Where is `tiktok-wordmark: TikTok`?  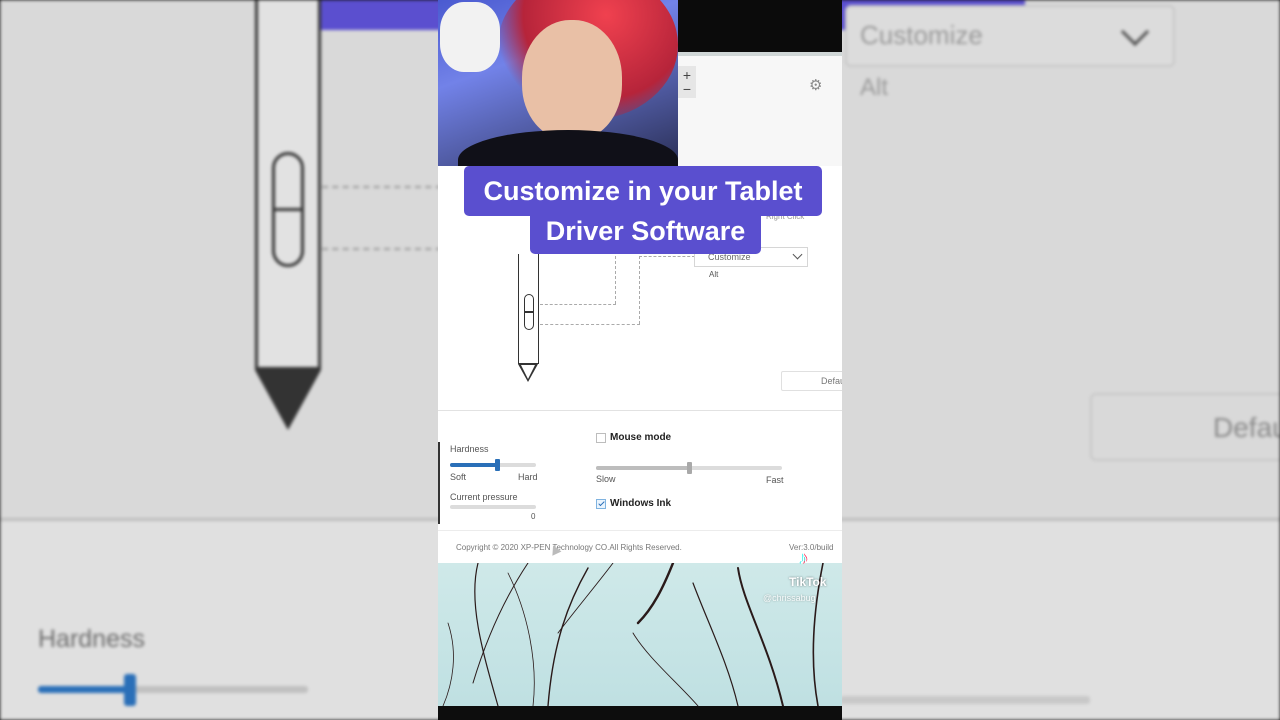
tiktok-wordmark: TikTok is located at coordinates (808, 582).